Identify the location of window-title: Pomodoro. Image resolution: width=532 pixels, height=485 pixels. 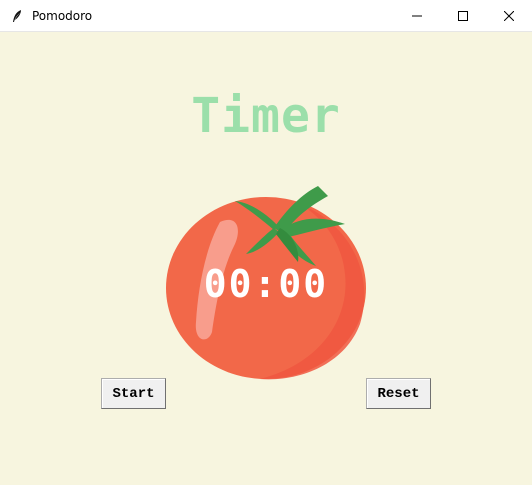
(62, 15).